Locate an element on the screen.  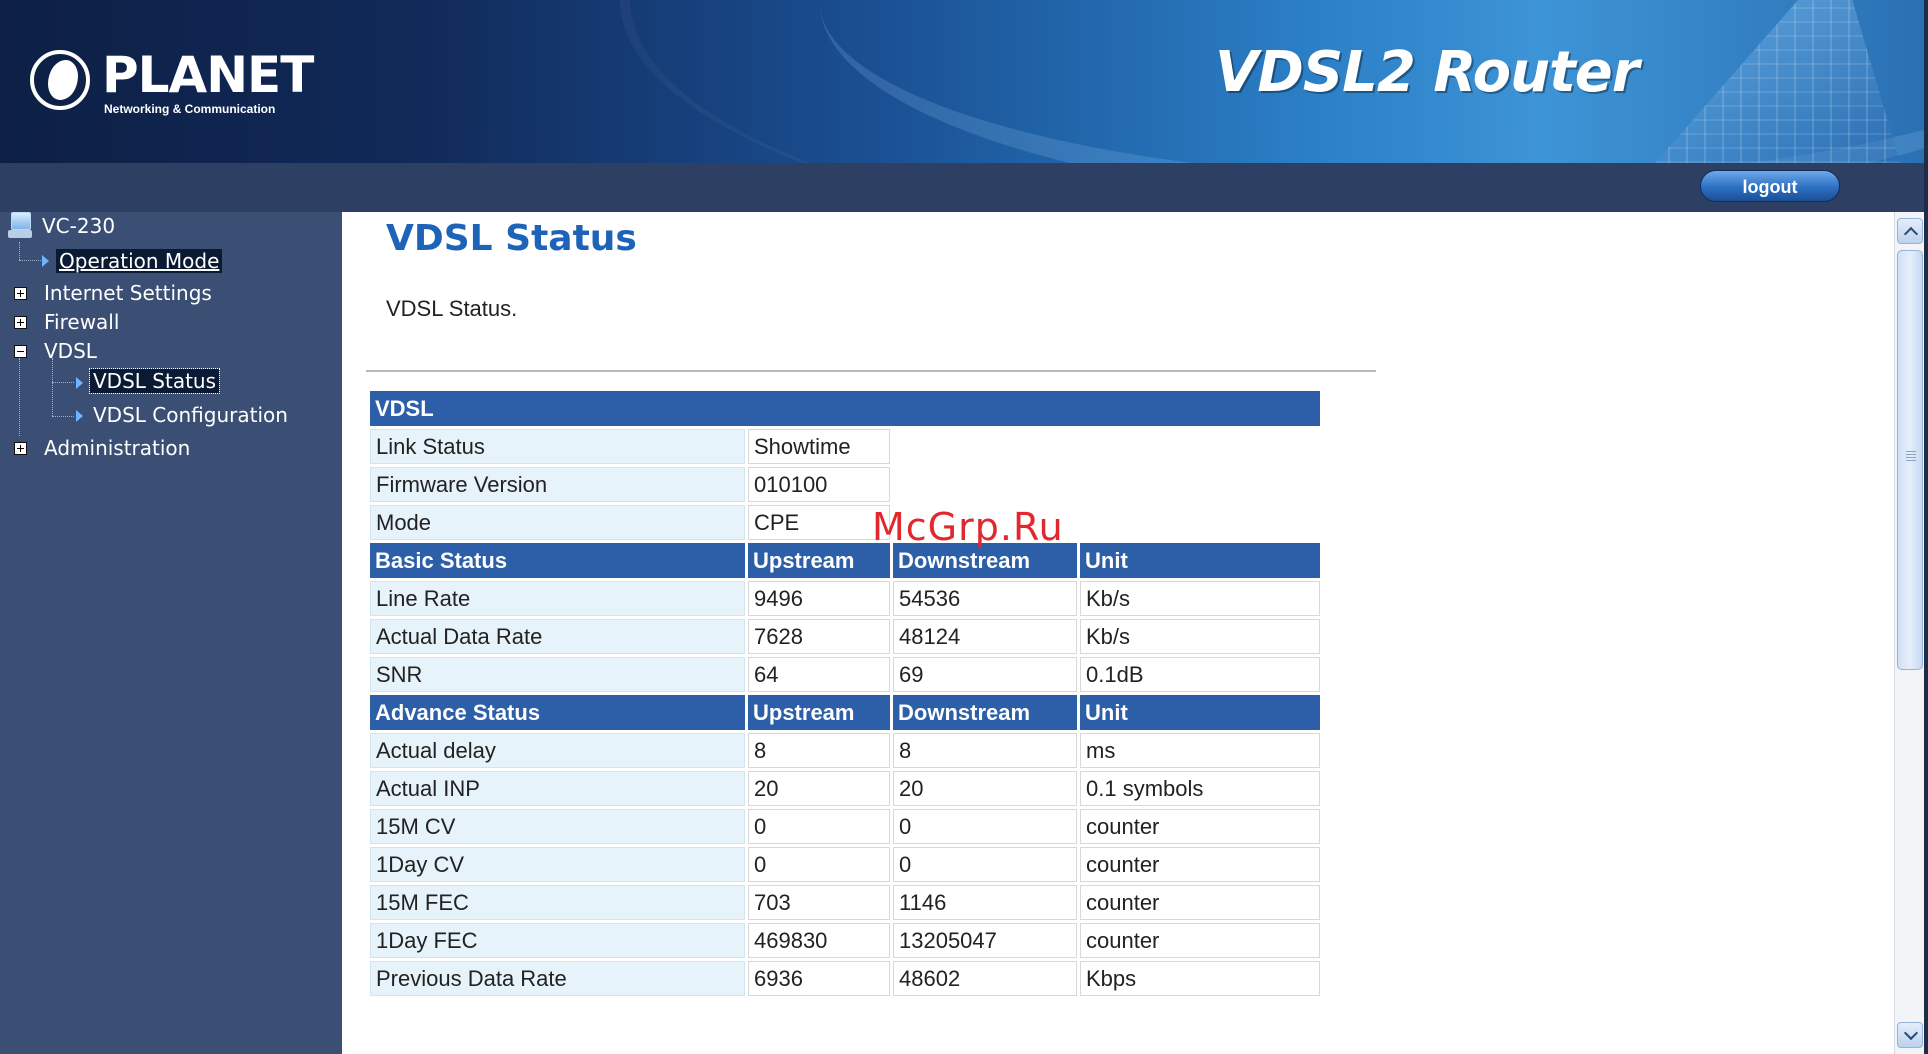
table-header-row: Advance Status Upstream Downstream Unit is located at coordinates (845, 712).